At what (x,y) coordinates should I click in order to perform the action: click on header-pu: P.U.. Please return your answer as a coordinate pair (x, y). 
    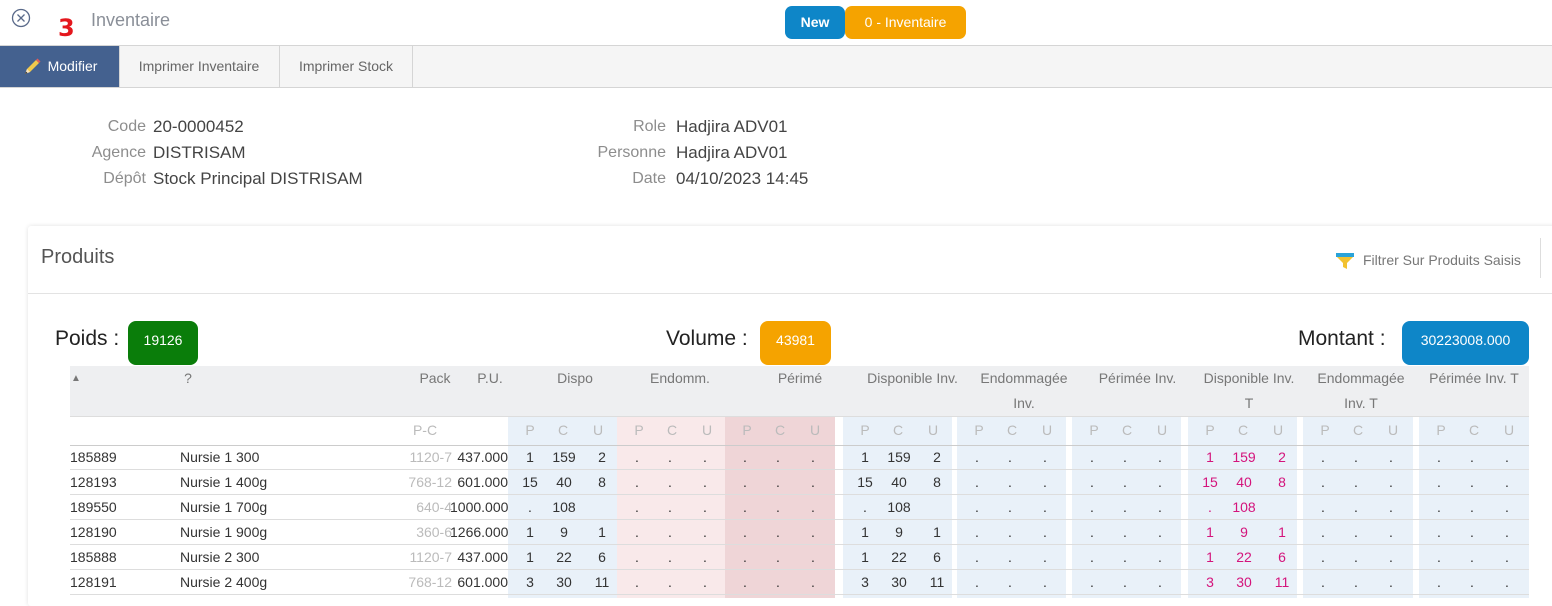
    Looking at the image, I should click on (490, 378).